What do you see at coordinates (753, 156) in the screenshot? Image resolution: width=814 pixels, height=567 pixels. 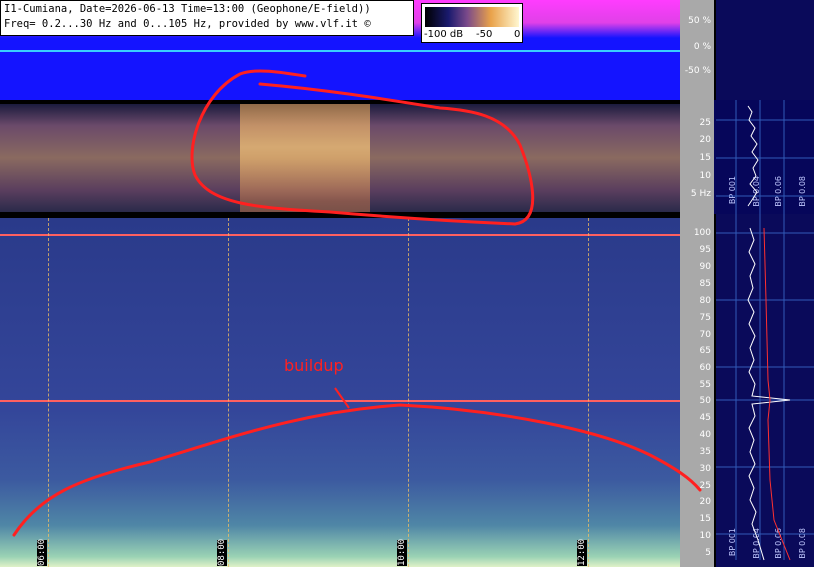 I see `side-trace-top` at bounding box center [753, 156].